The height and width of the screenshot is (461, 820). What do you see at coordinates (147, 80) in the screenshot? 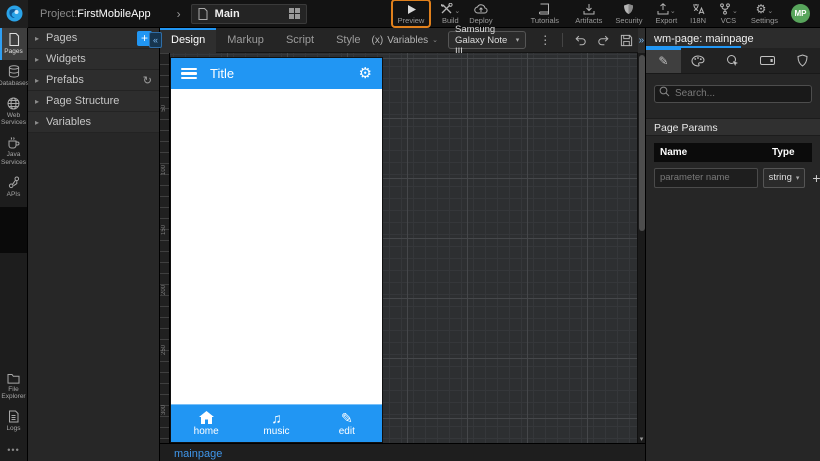
I see `refresh-icon: ↻` at bounding box center [147, 80].